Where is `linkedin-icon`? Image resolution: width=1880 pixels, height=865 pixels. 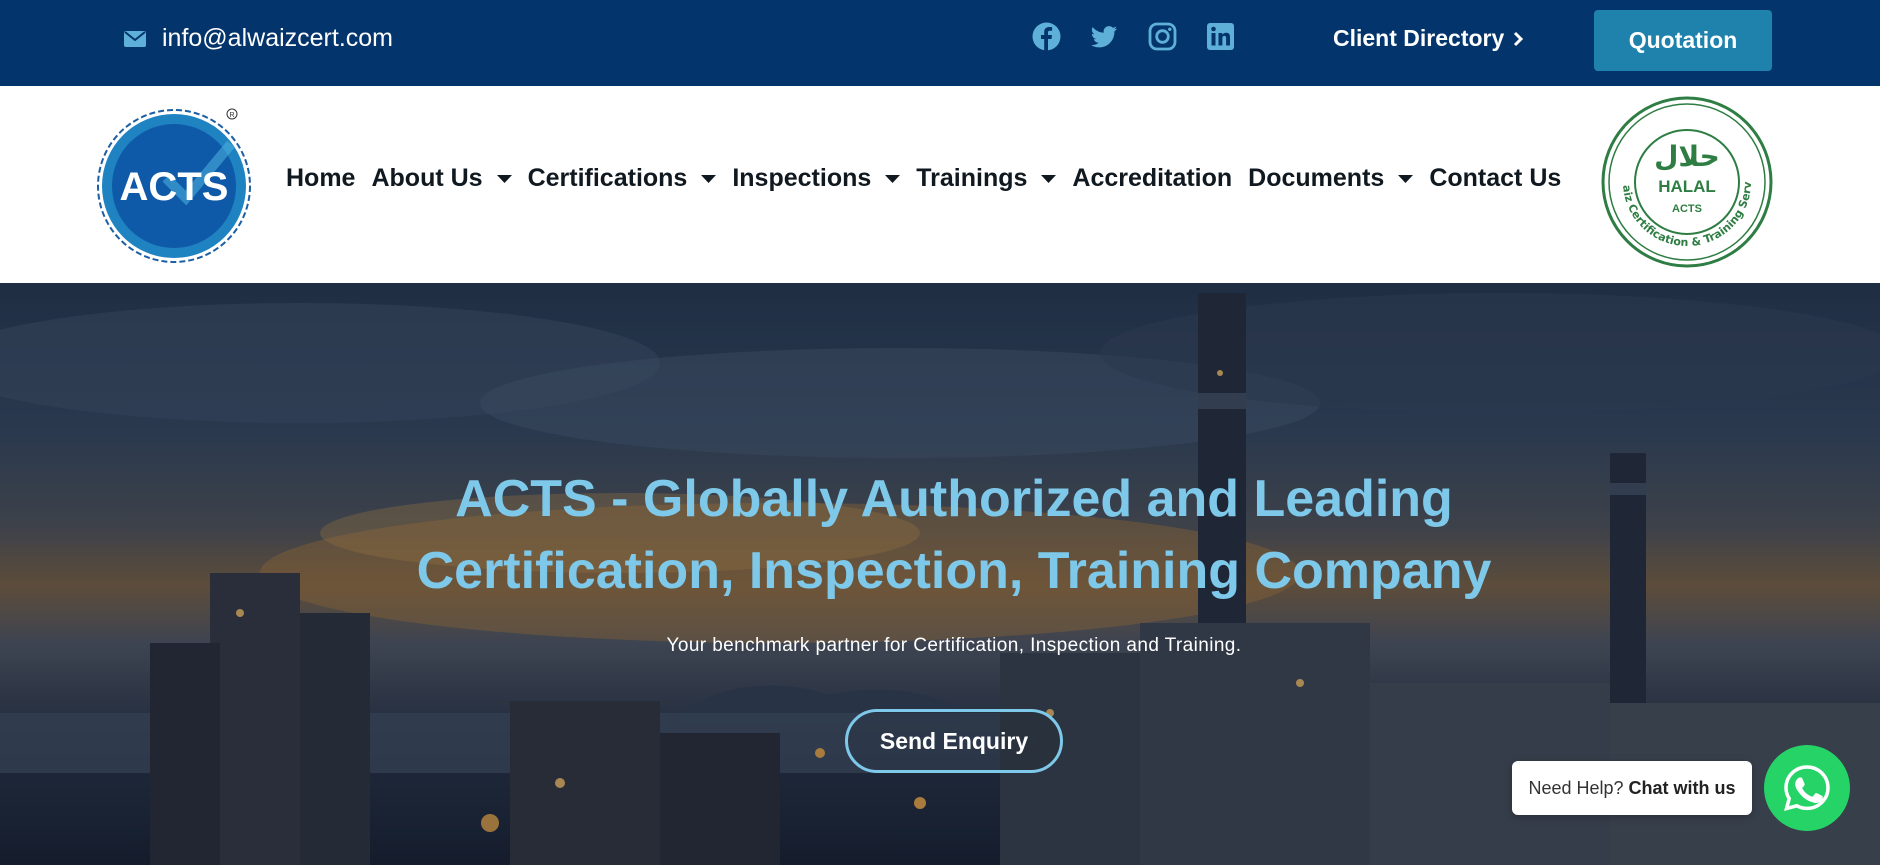 linkedin-icon is located at coordinates (1220, 36).